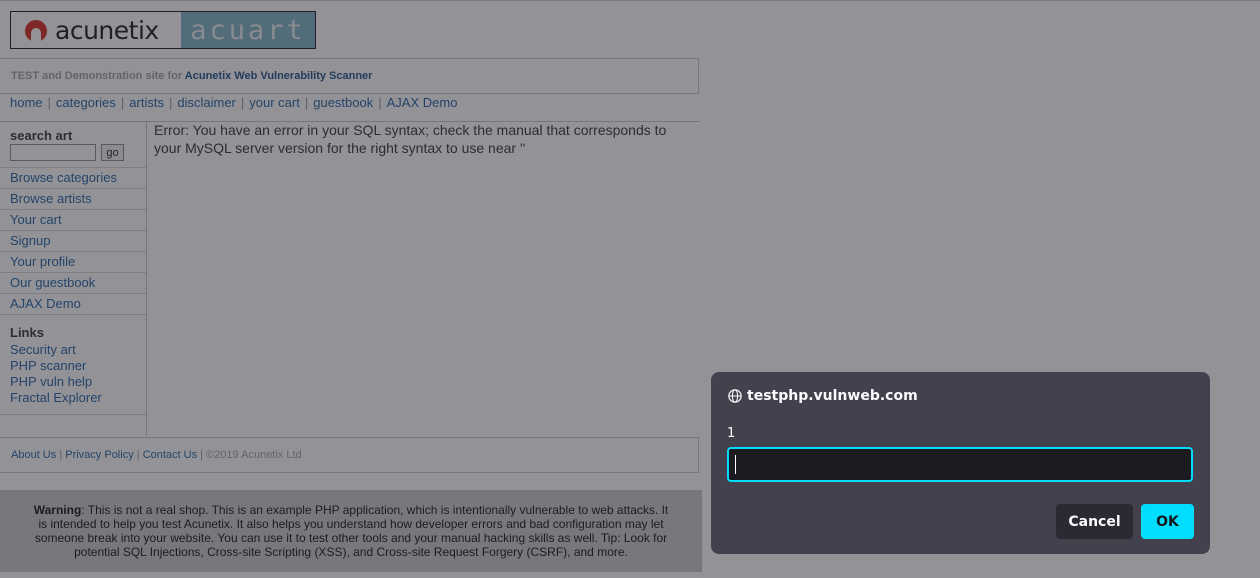  Describe the element at coordinates (731, 433) in the screenshot. I see `dialog-message: 1` at that location.